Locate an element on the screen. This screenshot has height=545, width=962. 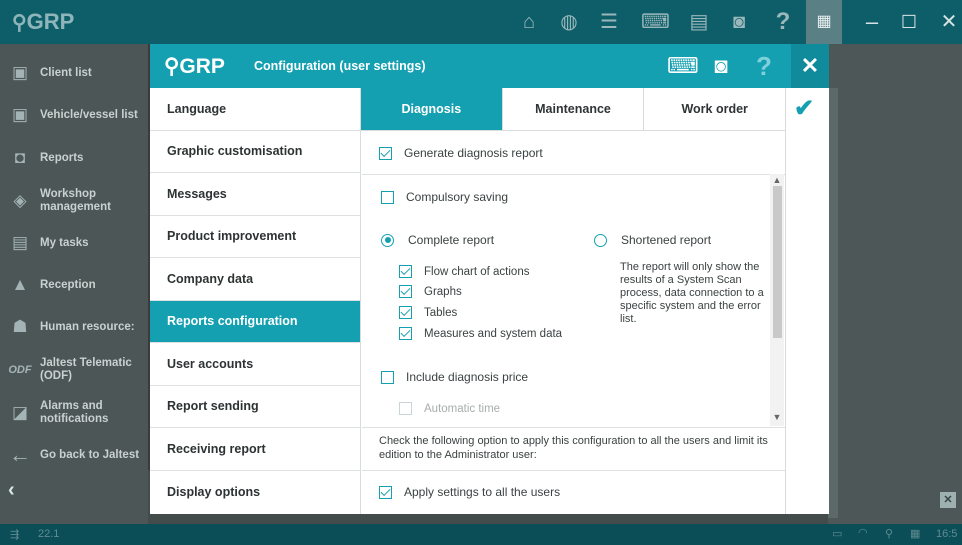
reports-icon: ◘ is located at coordinates (20, 157).